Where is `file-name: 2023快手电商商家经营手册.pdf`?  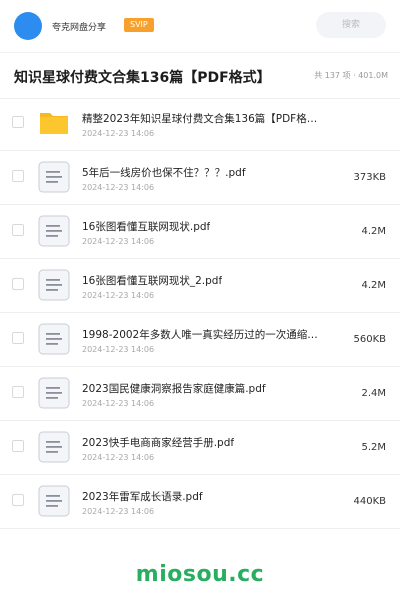 file-name: 2023快手电商商家经营手册.pdf is located at coordinates (158, 442).